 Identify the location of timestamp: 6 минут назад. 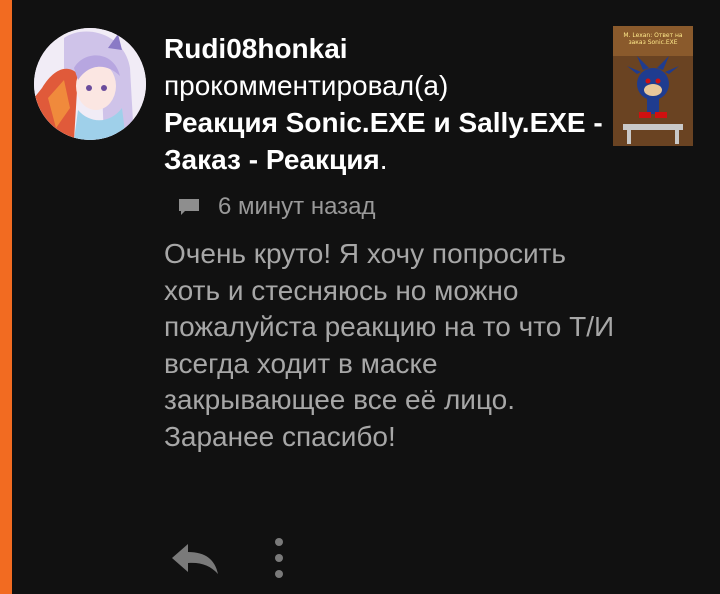
(297, 206).